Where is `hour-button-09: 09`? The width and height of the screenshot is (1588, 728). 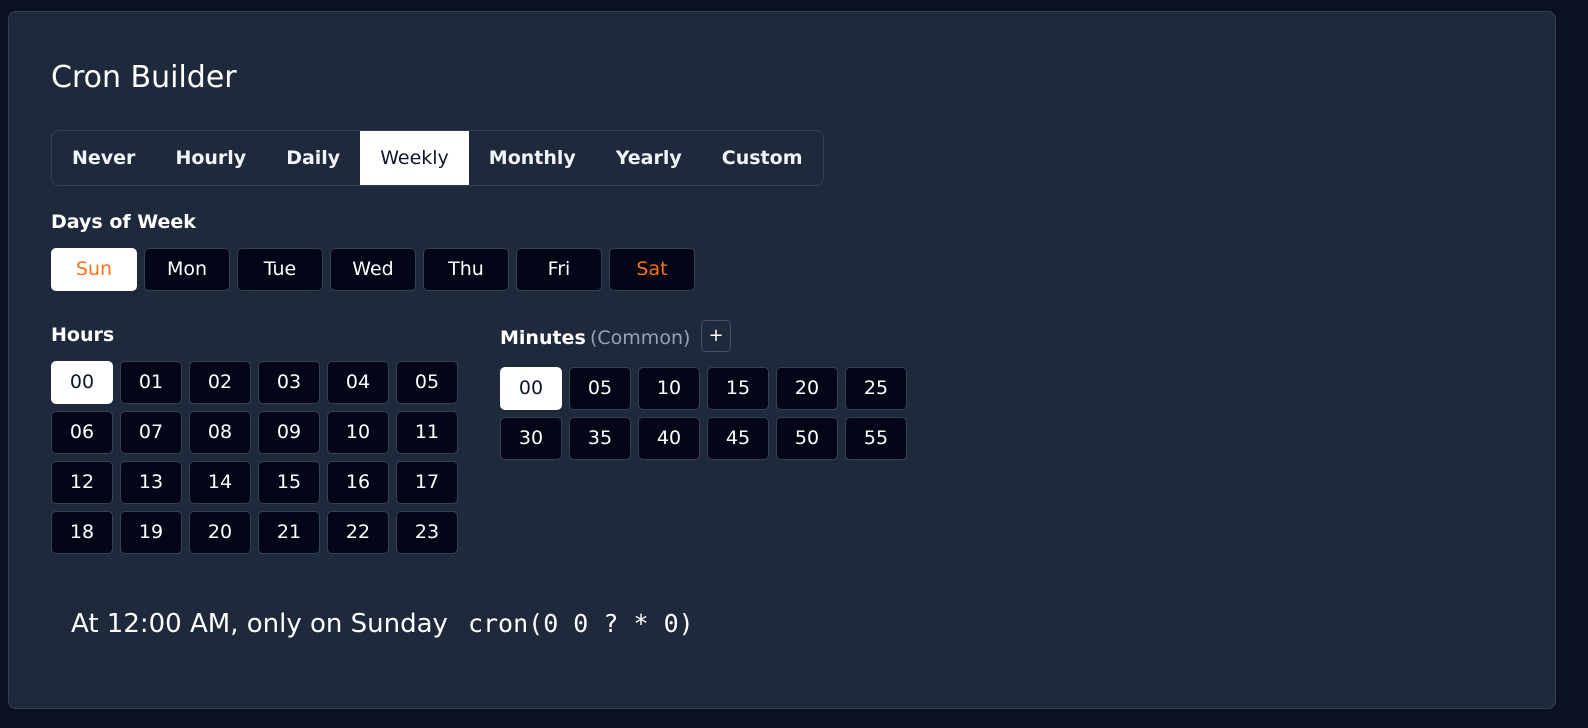 hour-button-09: 09 is located at coordinates (289, 432).